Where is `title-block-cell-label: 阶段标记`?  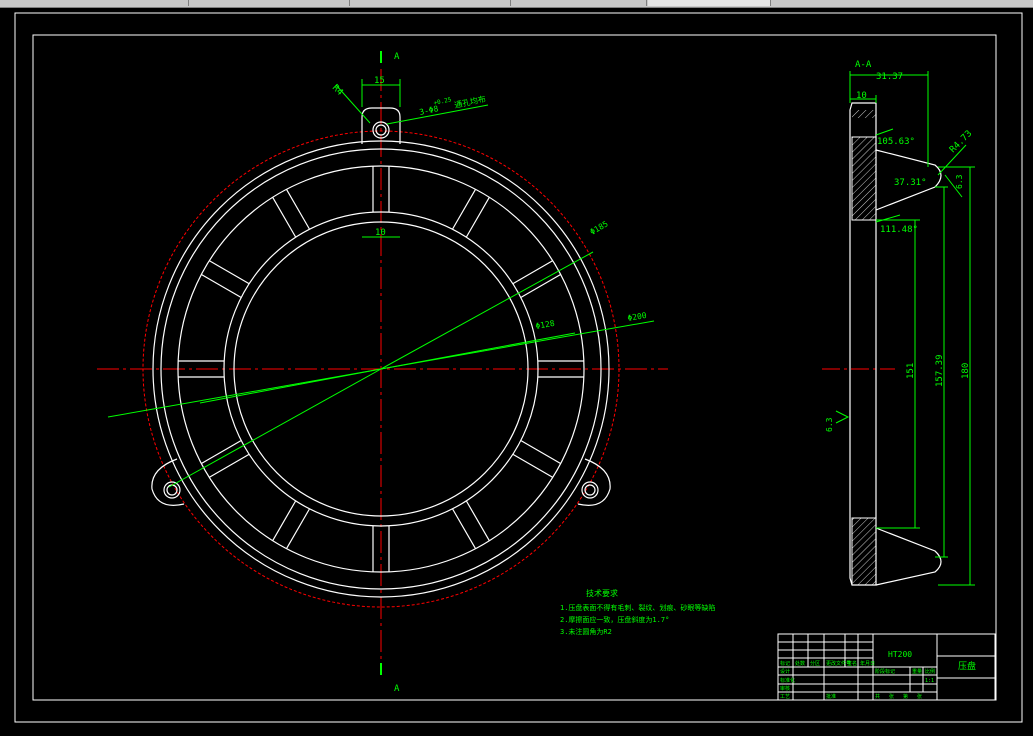 title-block-cell-label: 阶段标记 is located at coordinates (885, 671).